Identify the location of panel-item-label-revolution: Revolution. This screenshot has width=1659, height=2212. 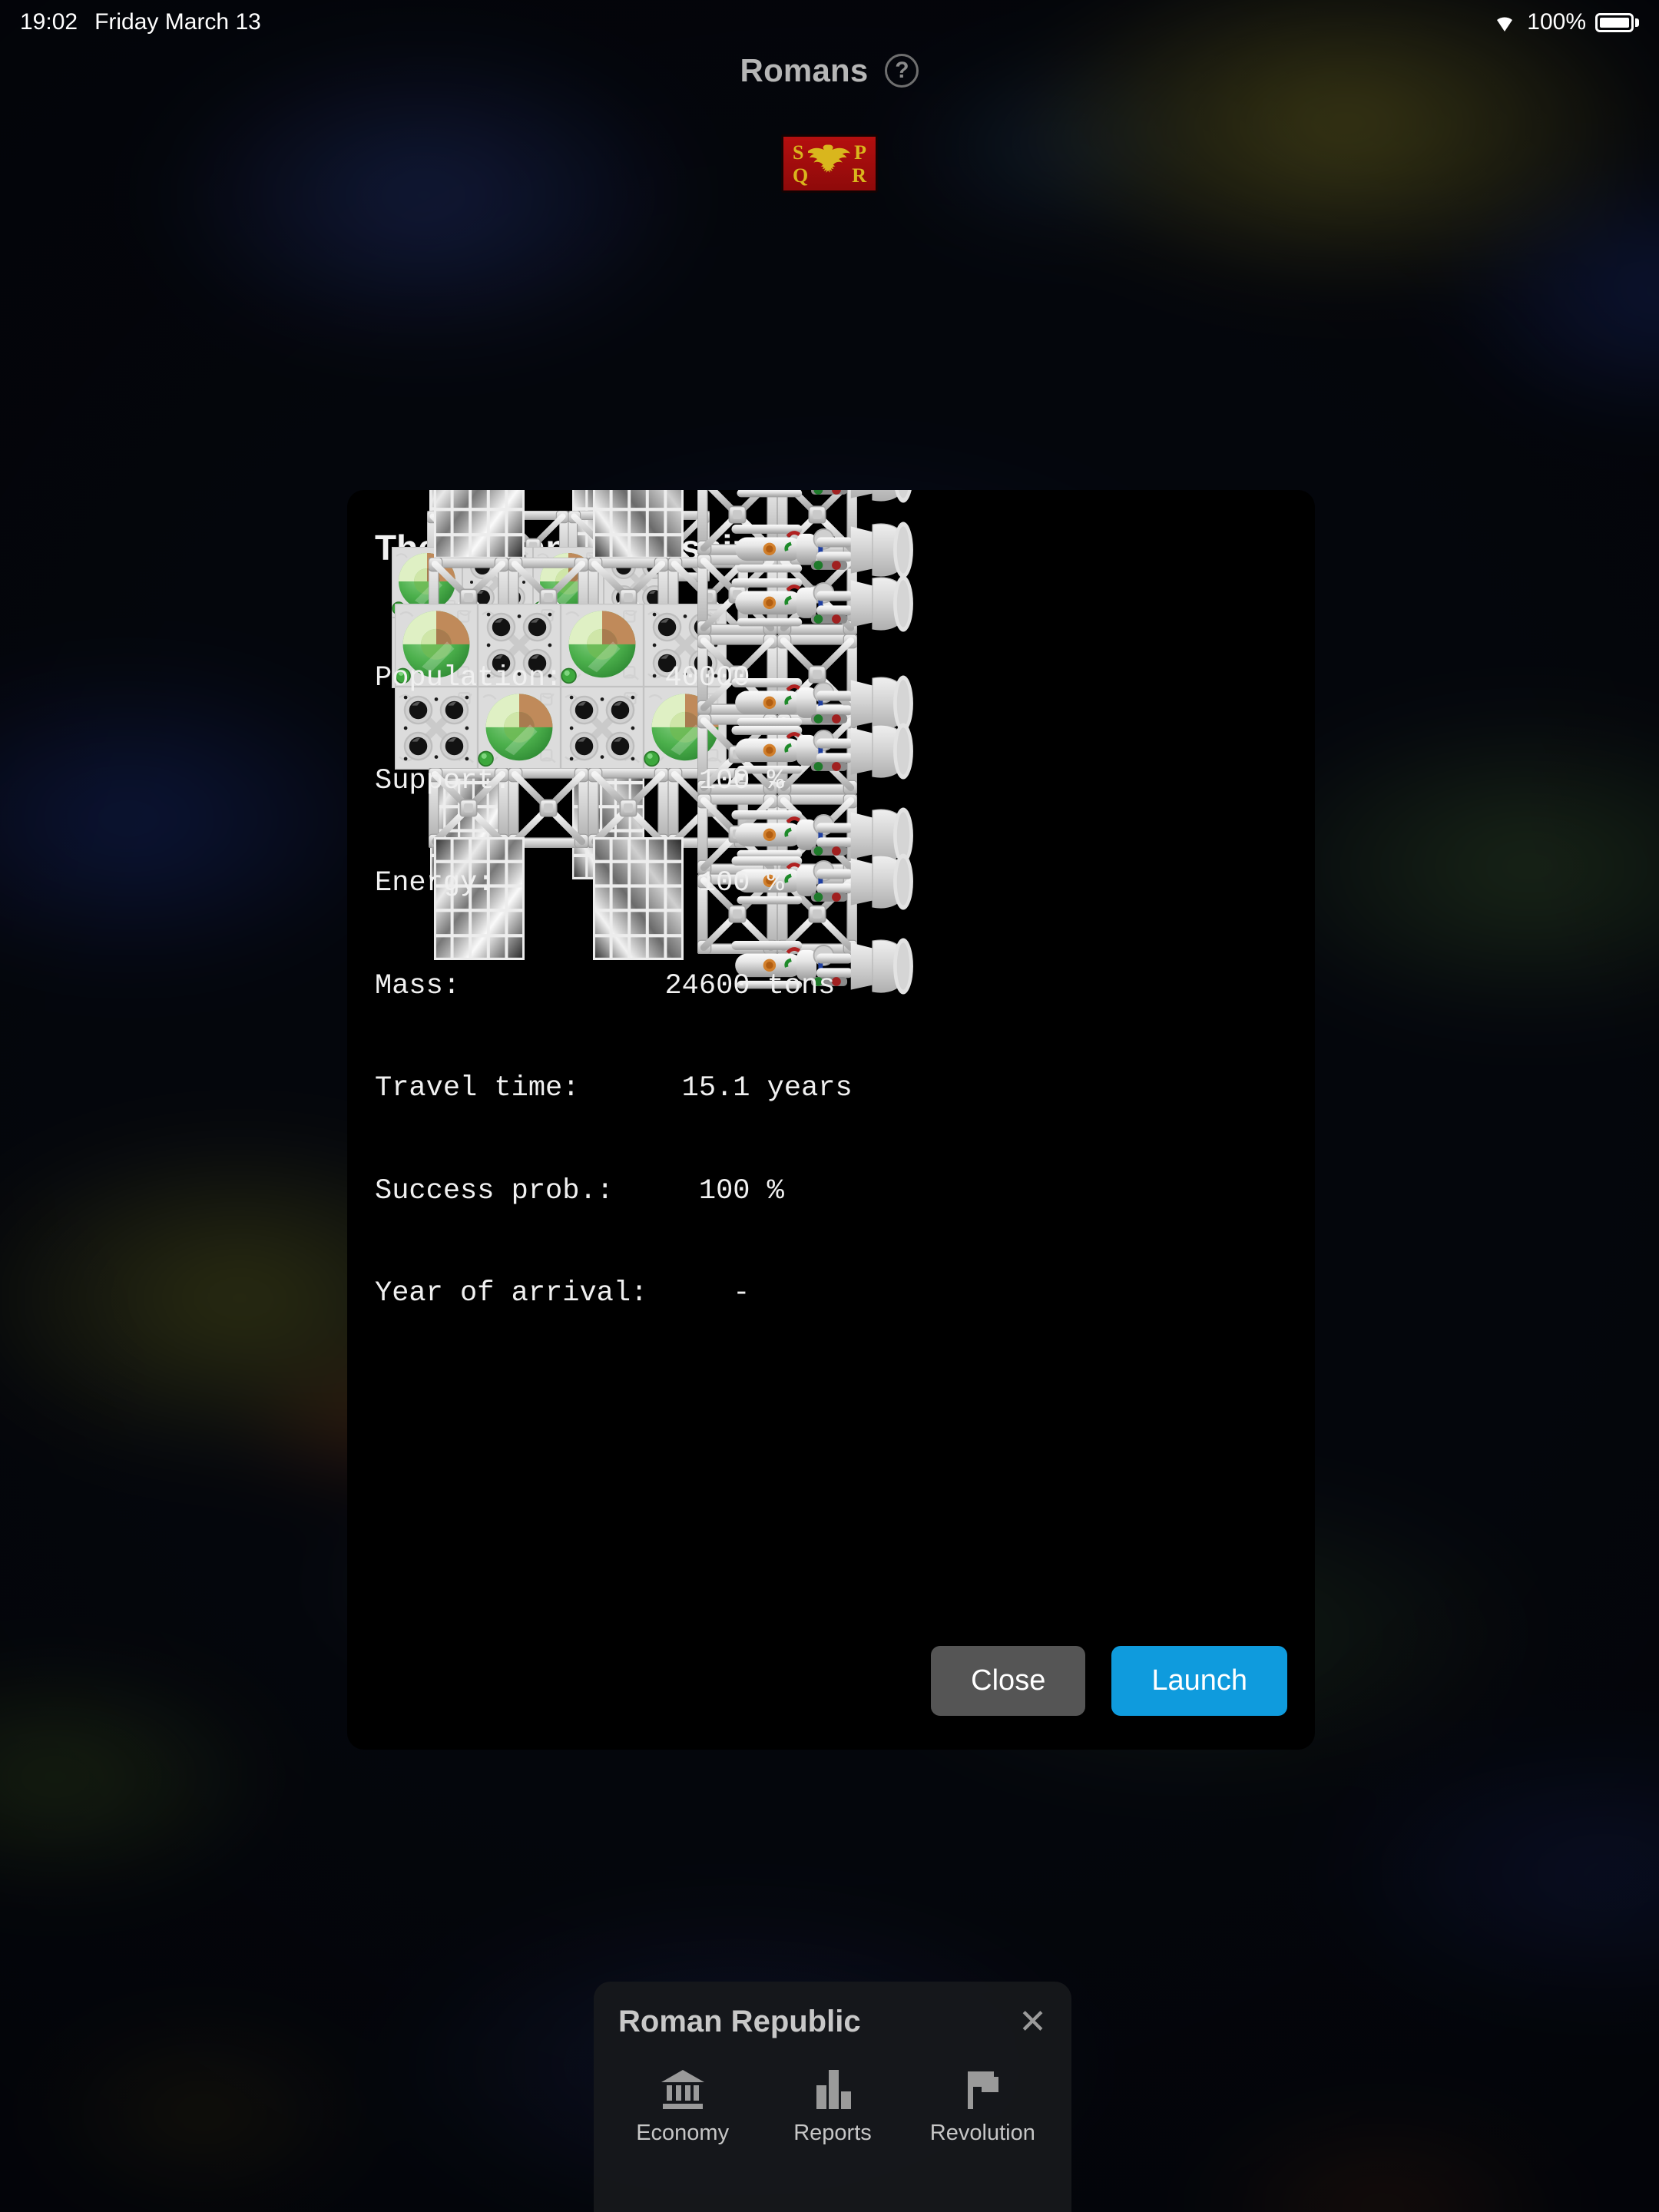
(982, 2133).